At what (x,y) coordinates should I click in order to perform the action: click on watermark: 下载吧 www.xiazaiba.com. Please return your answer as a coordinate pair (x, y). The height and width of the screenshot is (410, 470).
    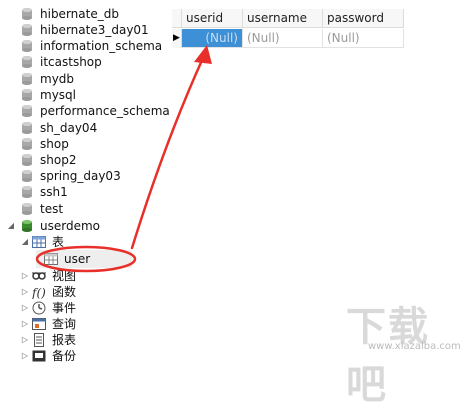
    Looking at the image, I should click on (404, 350).